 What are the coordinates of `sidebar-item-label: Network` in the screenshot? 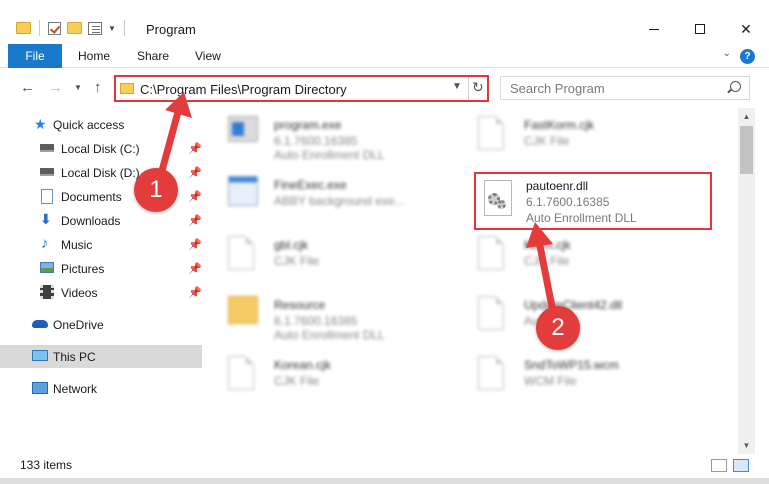 It's located at (75, 388).